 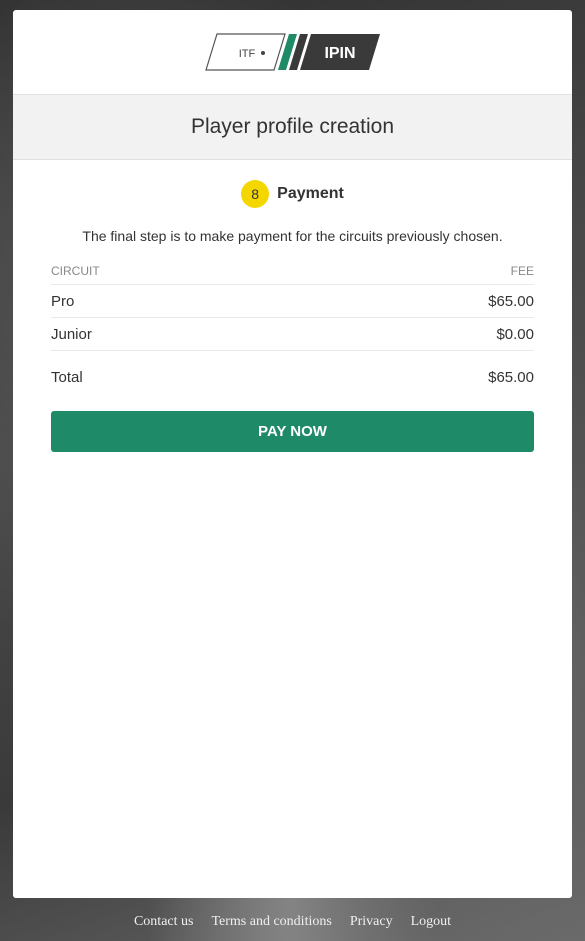 I want to click on step-indicator: 8 Payment, so click(x=292, y=194).